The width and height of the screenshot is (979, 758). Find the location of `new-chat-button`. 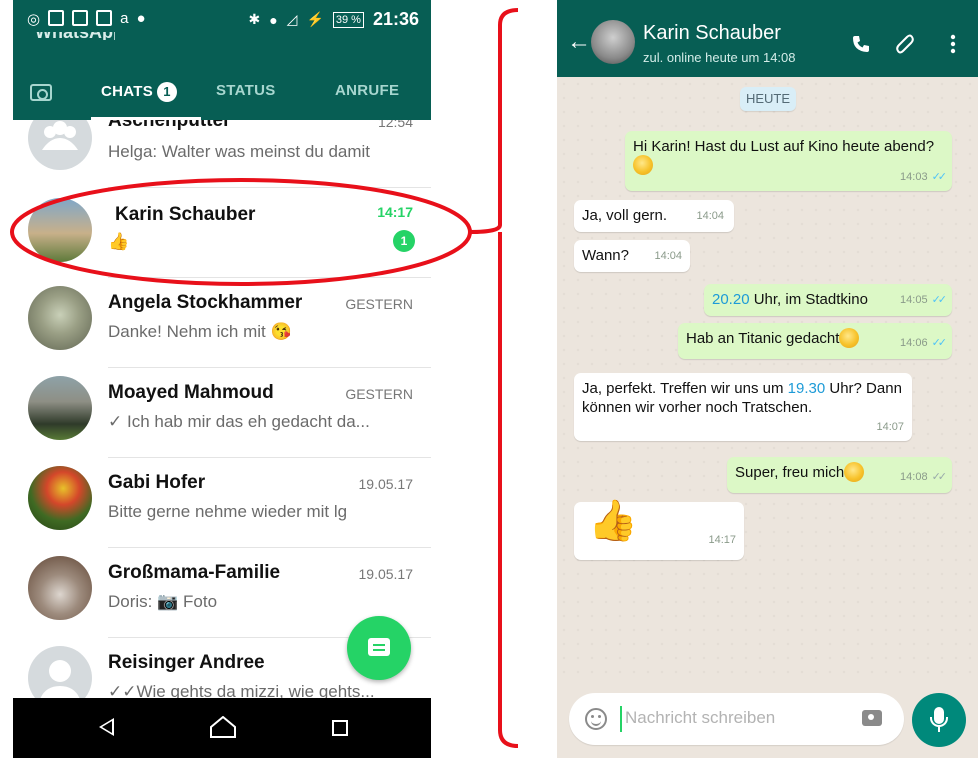

new-chat-button is located at coordinates (379, 648).